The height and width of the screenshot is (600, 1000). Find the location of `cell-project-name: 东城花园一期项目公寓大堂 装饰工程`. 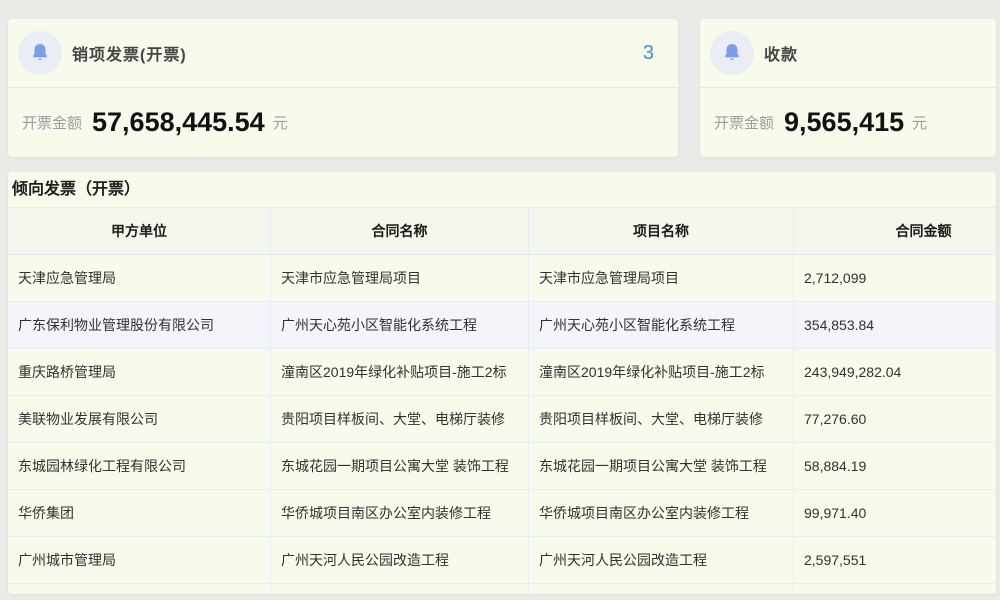

cell-project-name: 东城花园一期项目公寓大堂 装饰工程 is located at coordinates (660, 466).